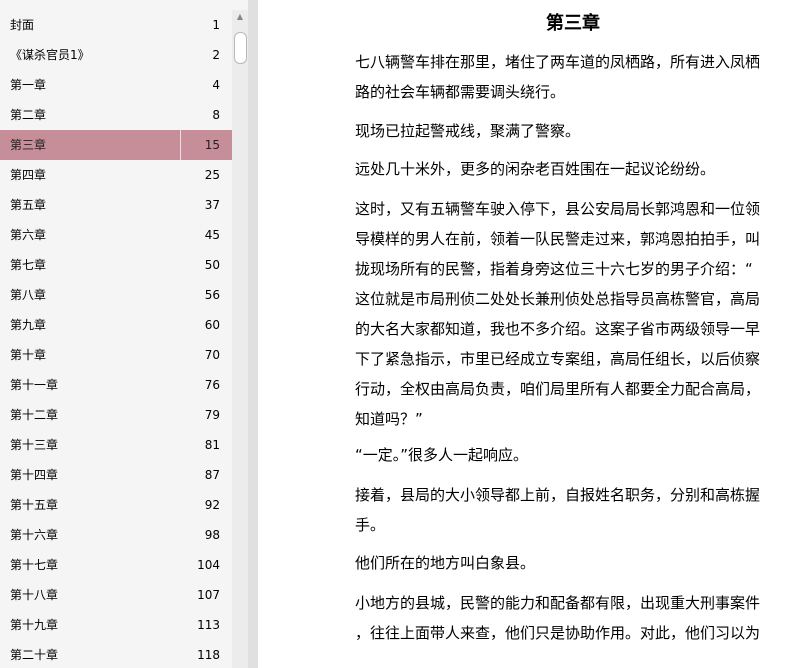  What do you see at coordinates (212, 295) in the screenshot?
I see `toc-item-page: 56` at bounding box center [212, 295].